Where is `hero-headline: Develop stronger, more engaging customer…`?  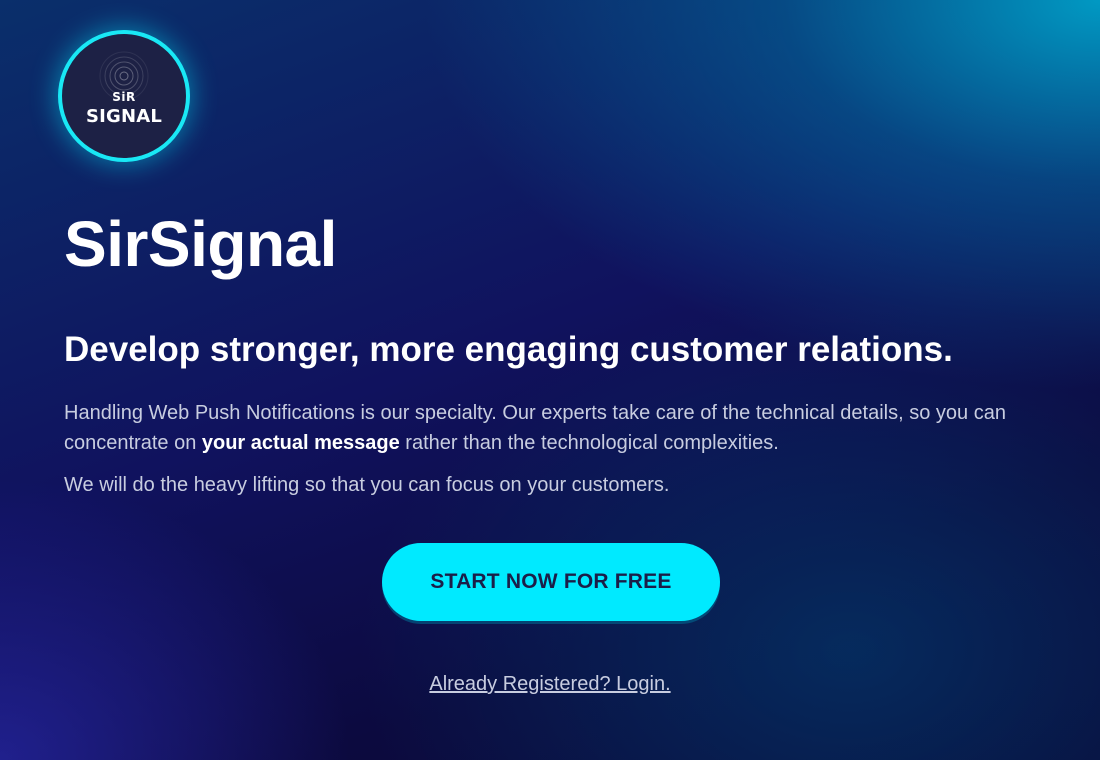 hero-headline: Develop stronger, more engaging customer… is located at coordinates (508, 349).